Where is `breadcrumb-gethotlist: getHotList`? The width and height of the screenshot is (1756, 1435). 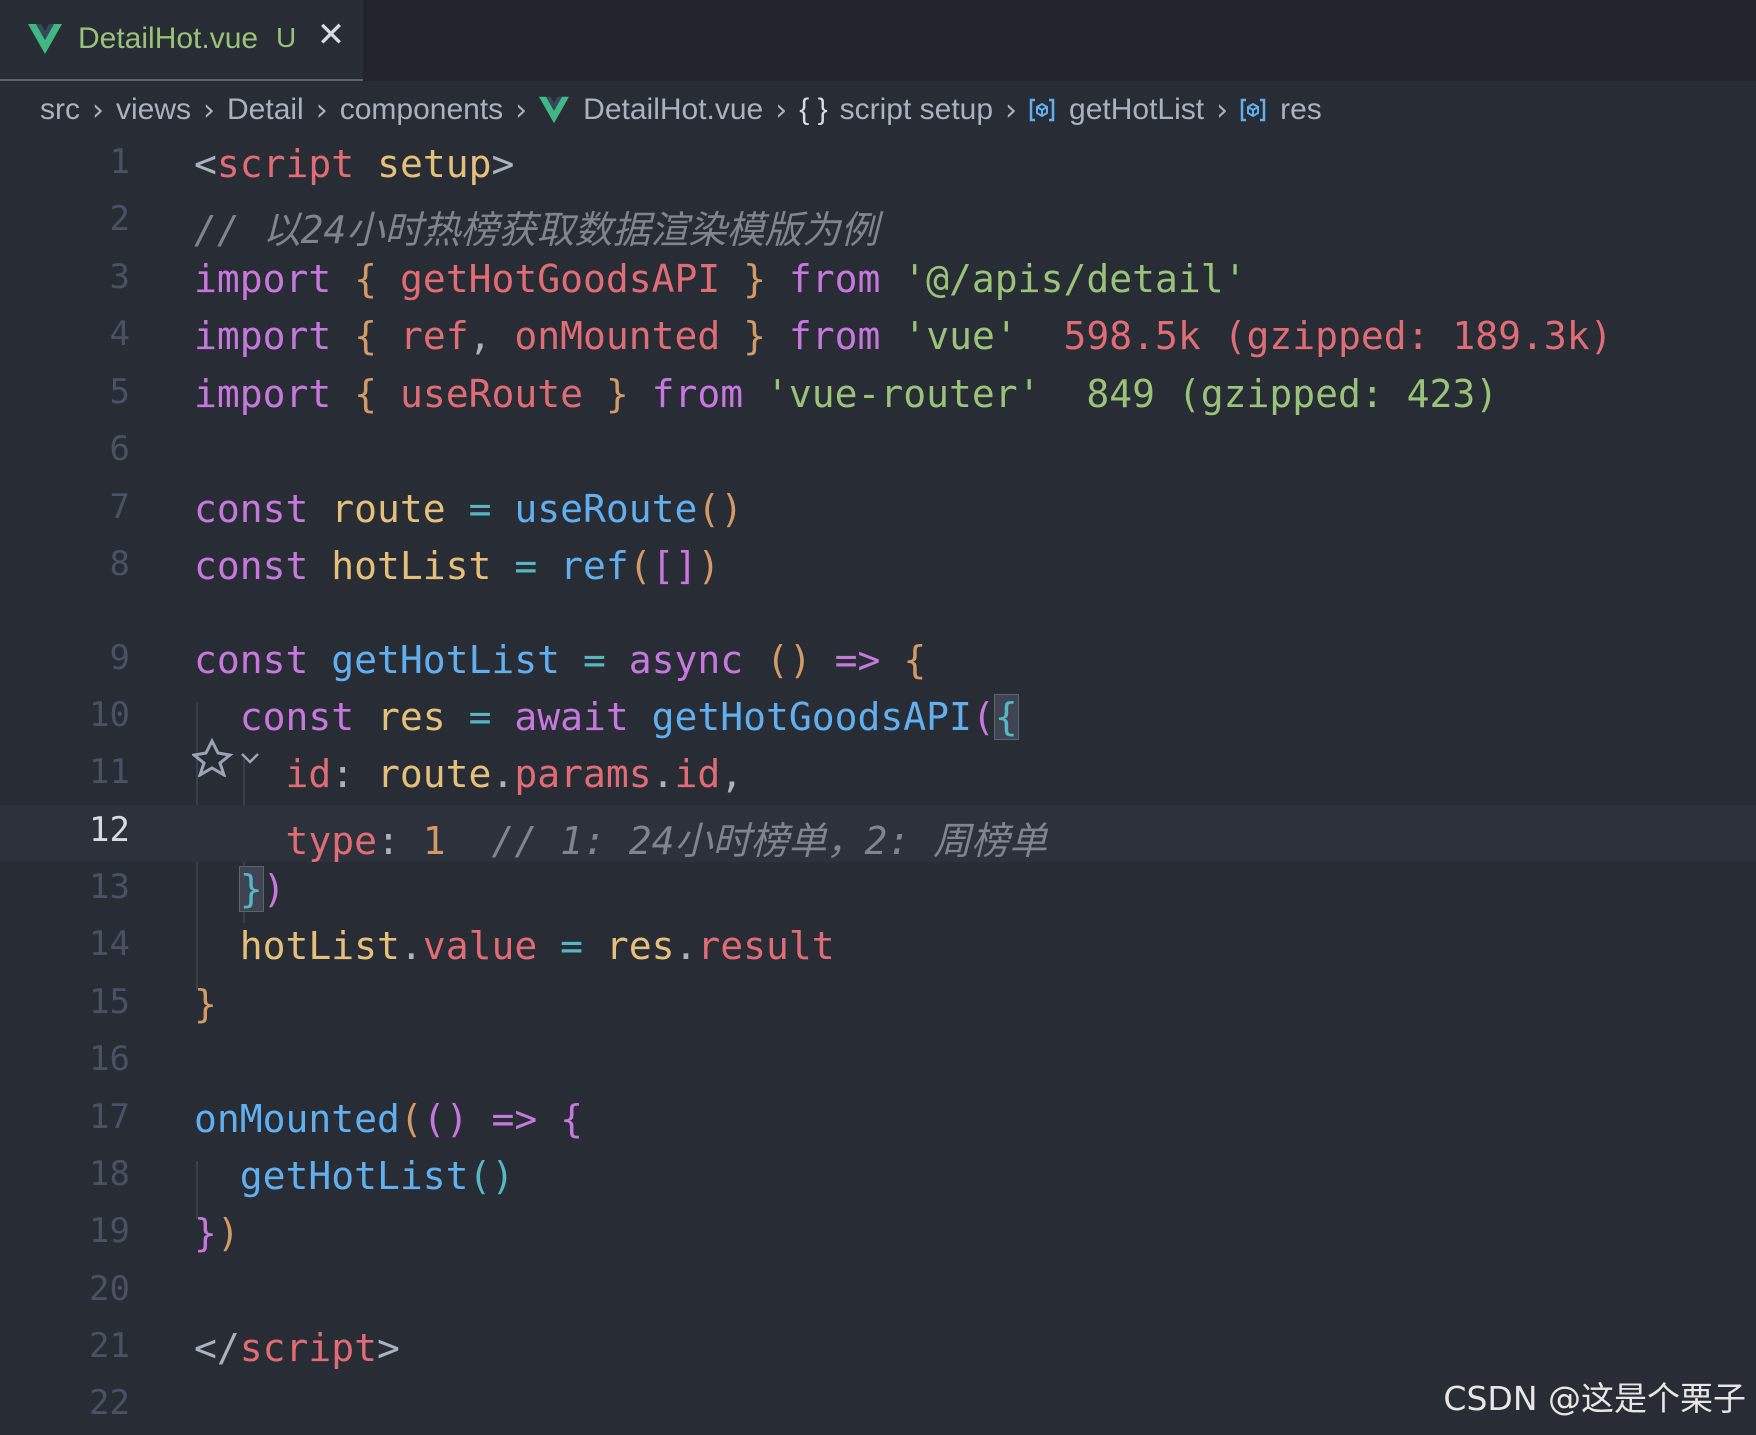
breadcrumb-gethotlist: getHotList is located at coordinates (1136, 110).